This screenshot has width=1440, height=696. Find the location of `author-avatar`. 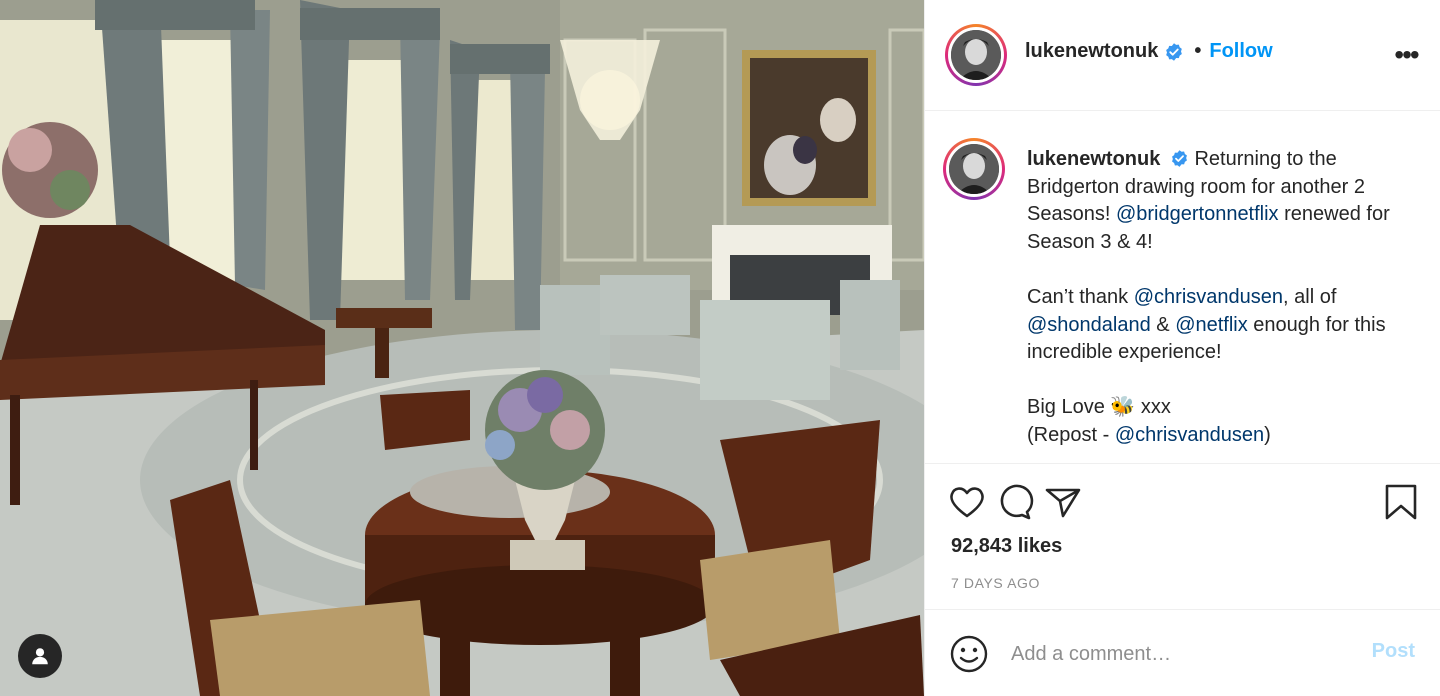

author-avatar is located at coordinates (976, 55).